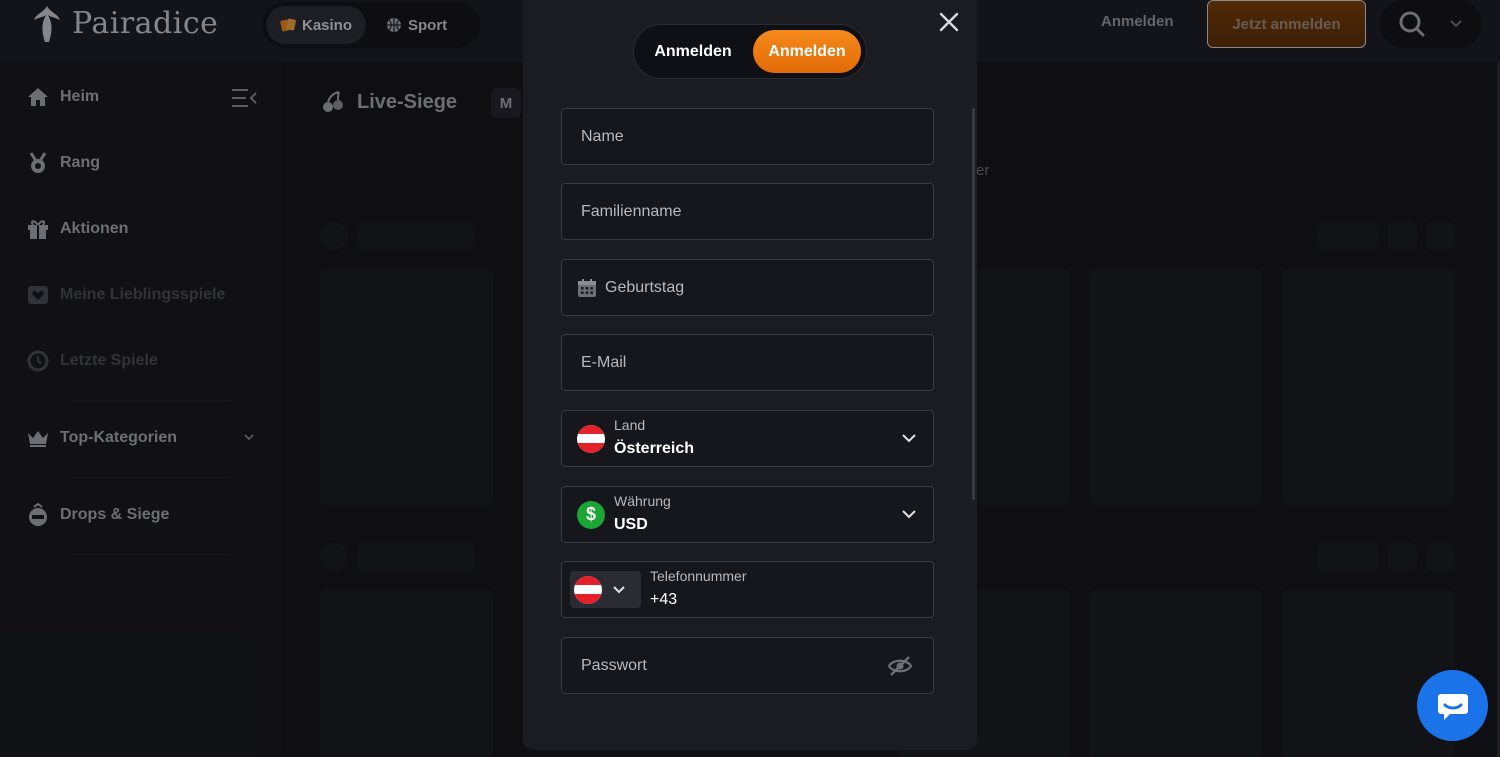 The width and height of the screenshot is (1500, 757). I want to click on password-field: Passwort, so click(747, 665).